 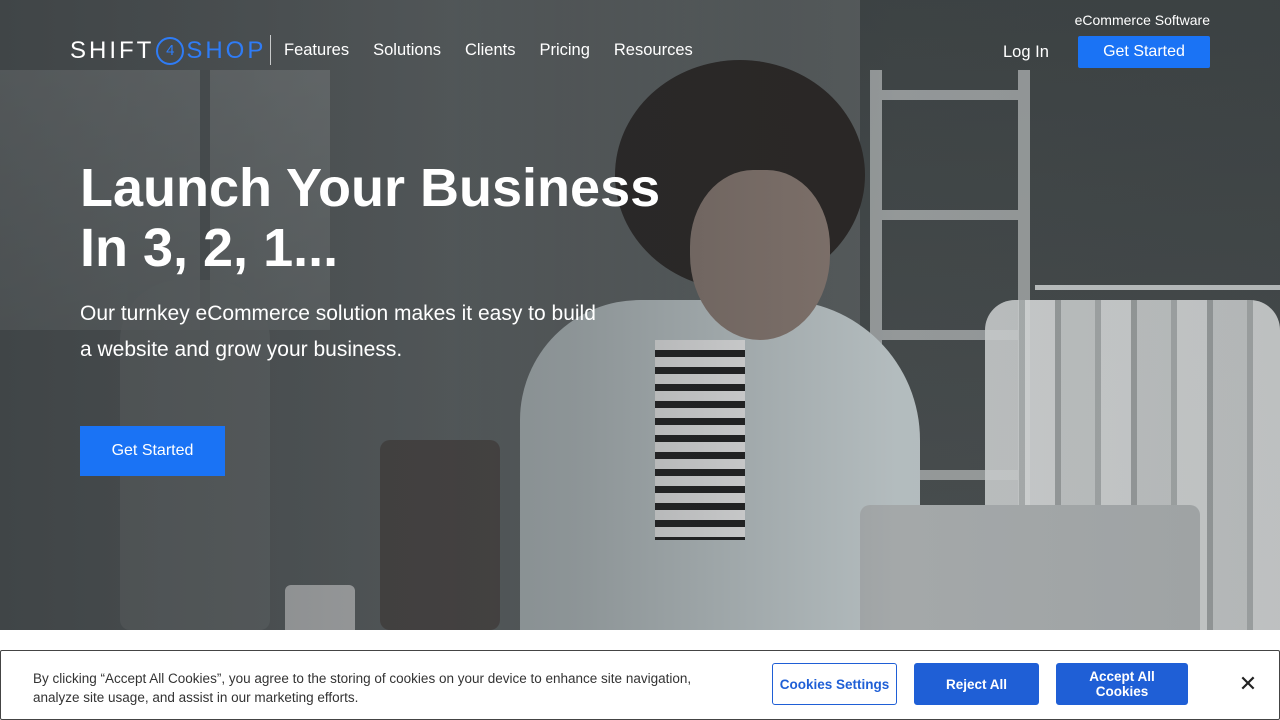 What do you see at coordinates (976, 684) in the screenshot?
I see `reject-all-button: Reject All` at bounding box center [976, 684].